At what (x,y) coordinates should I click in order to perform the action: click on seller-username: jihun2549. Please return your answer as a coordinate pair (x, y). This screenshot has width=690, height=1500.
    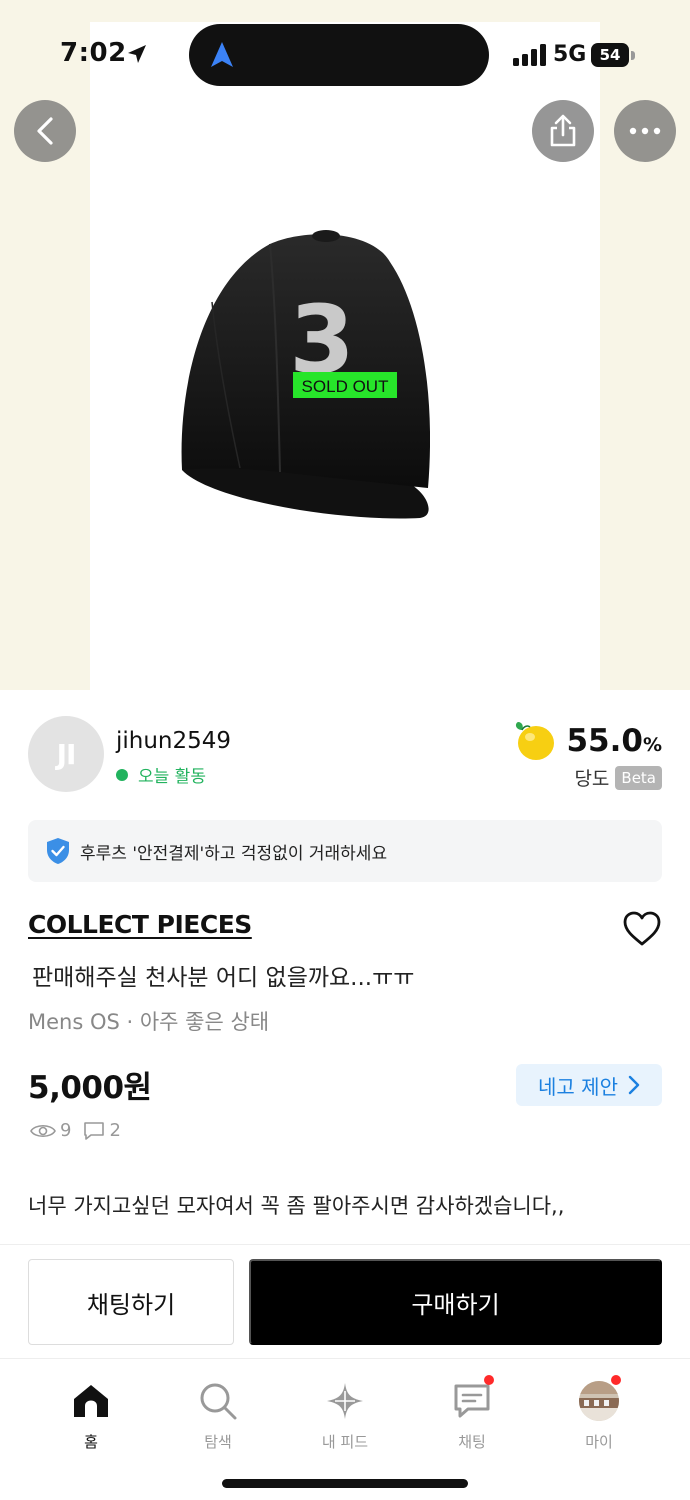
    Looking at the image, I should click on (173, 741).